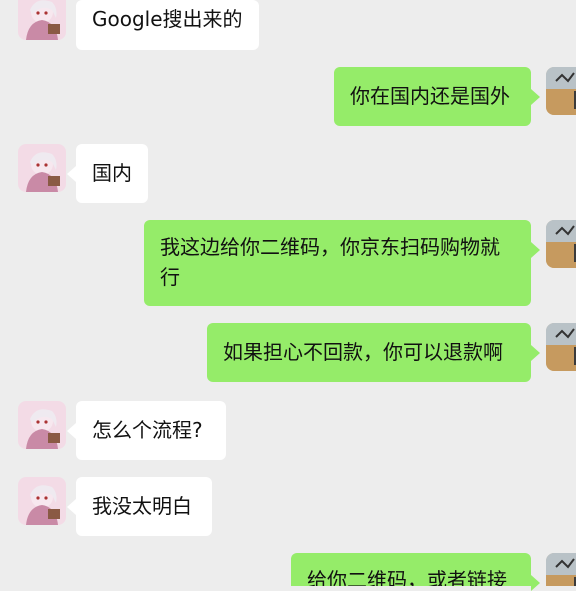 This screenshot has width=576, height=591. What do you see at coordinates (432, 96) in the screenshot?
I see `outgoing-message-bubble: 你在国内还是国外` at bounding box center [432, 96].